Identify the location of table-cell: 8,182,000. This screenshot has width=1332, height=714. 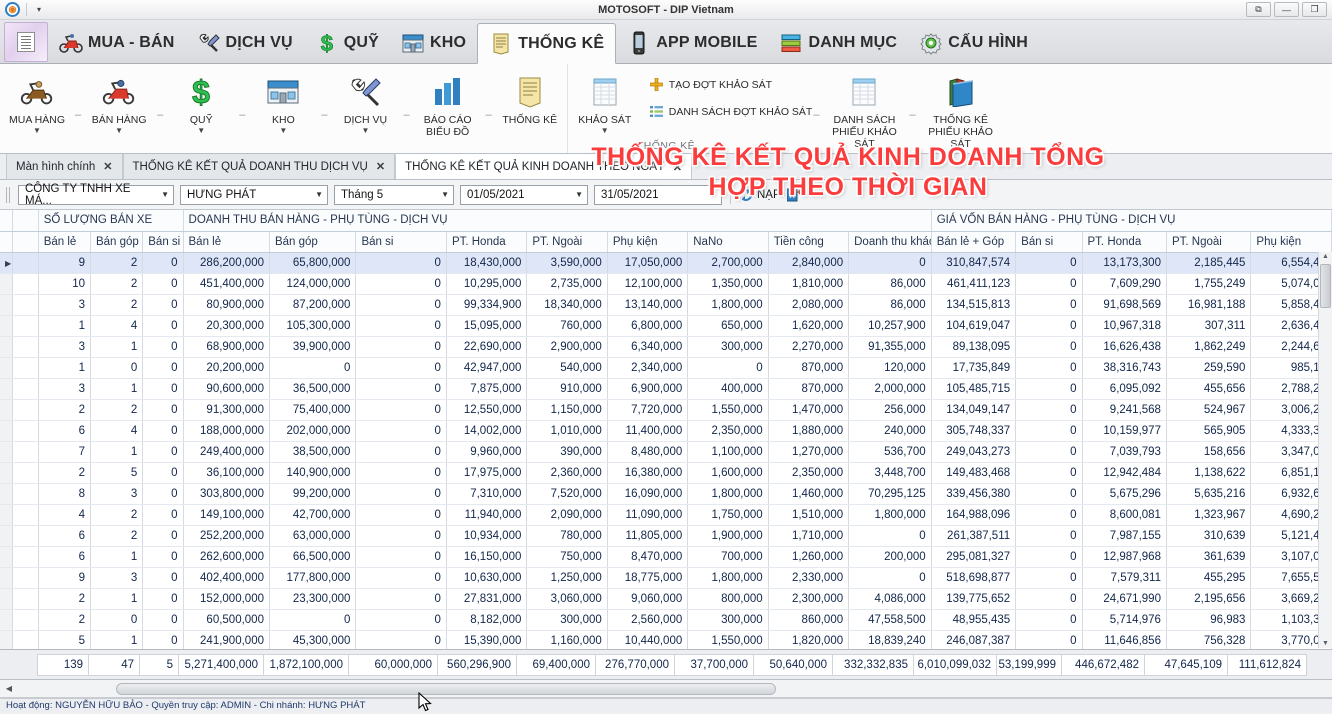
(487, 620).